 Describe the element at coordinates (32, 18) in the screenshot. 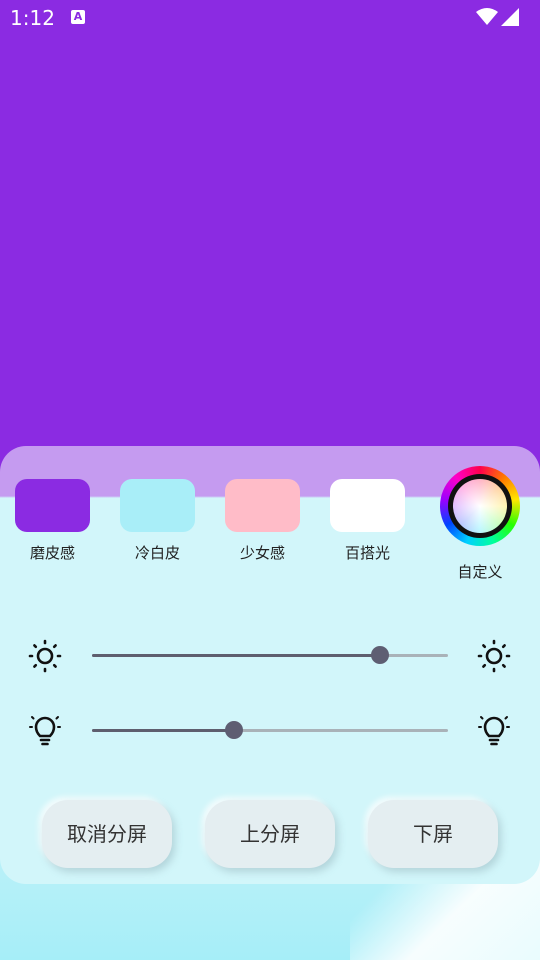

I see `status-time: 1:12` at that location.